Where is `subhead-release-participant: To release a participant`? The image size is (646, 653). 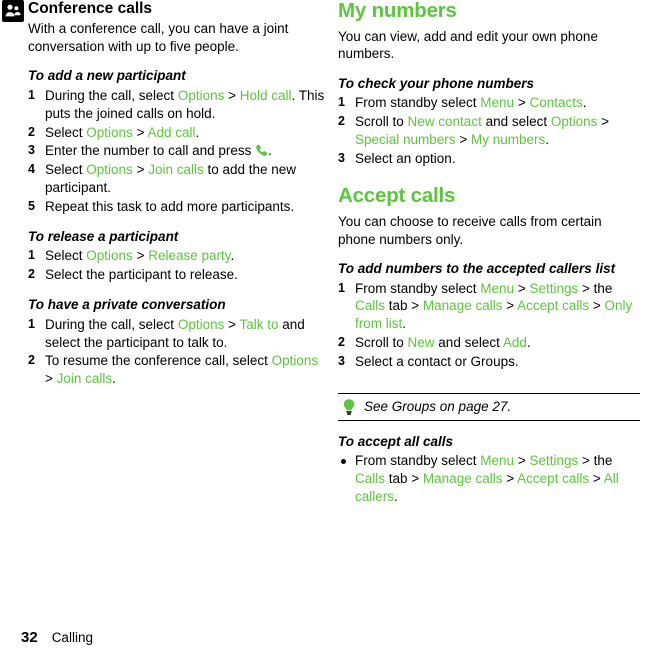 subhead-release-participant: To release a participant is located at coordinates (103, 237).